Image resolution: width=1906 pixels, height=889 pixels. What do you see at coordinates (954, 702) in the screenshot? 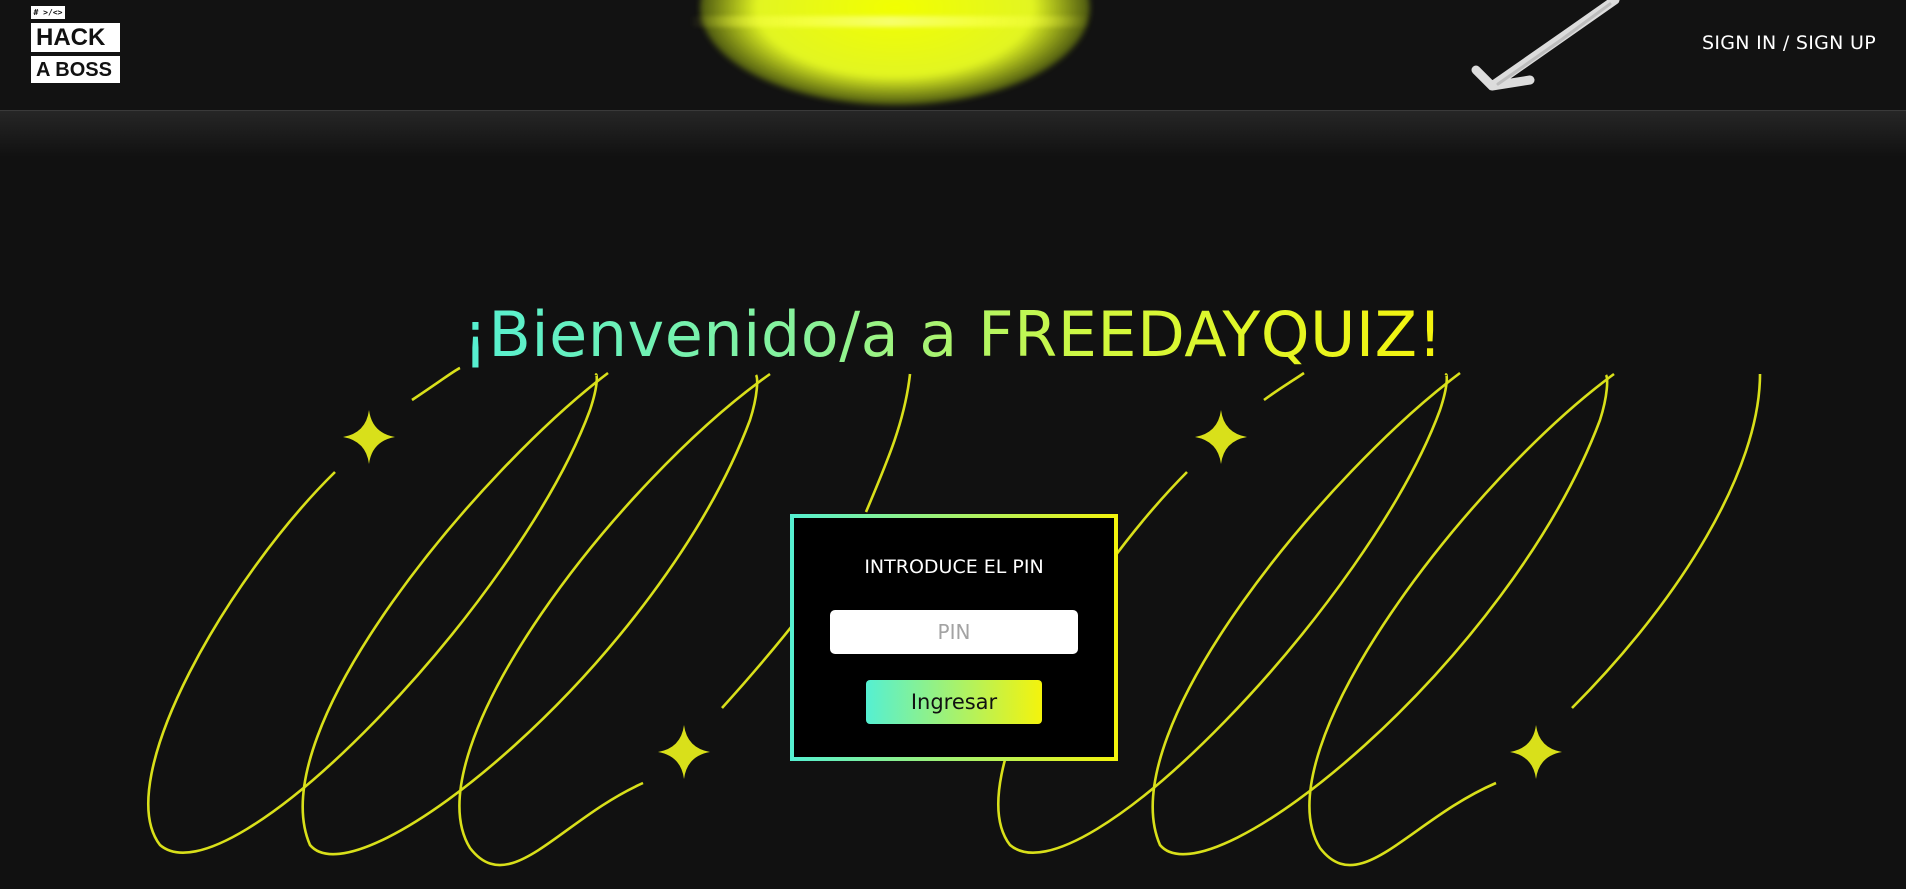
I see `submit-pin-button: Ingresar` at bounding box center [954, 702].